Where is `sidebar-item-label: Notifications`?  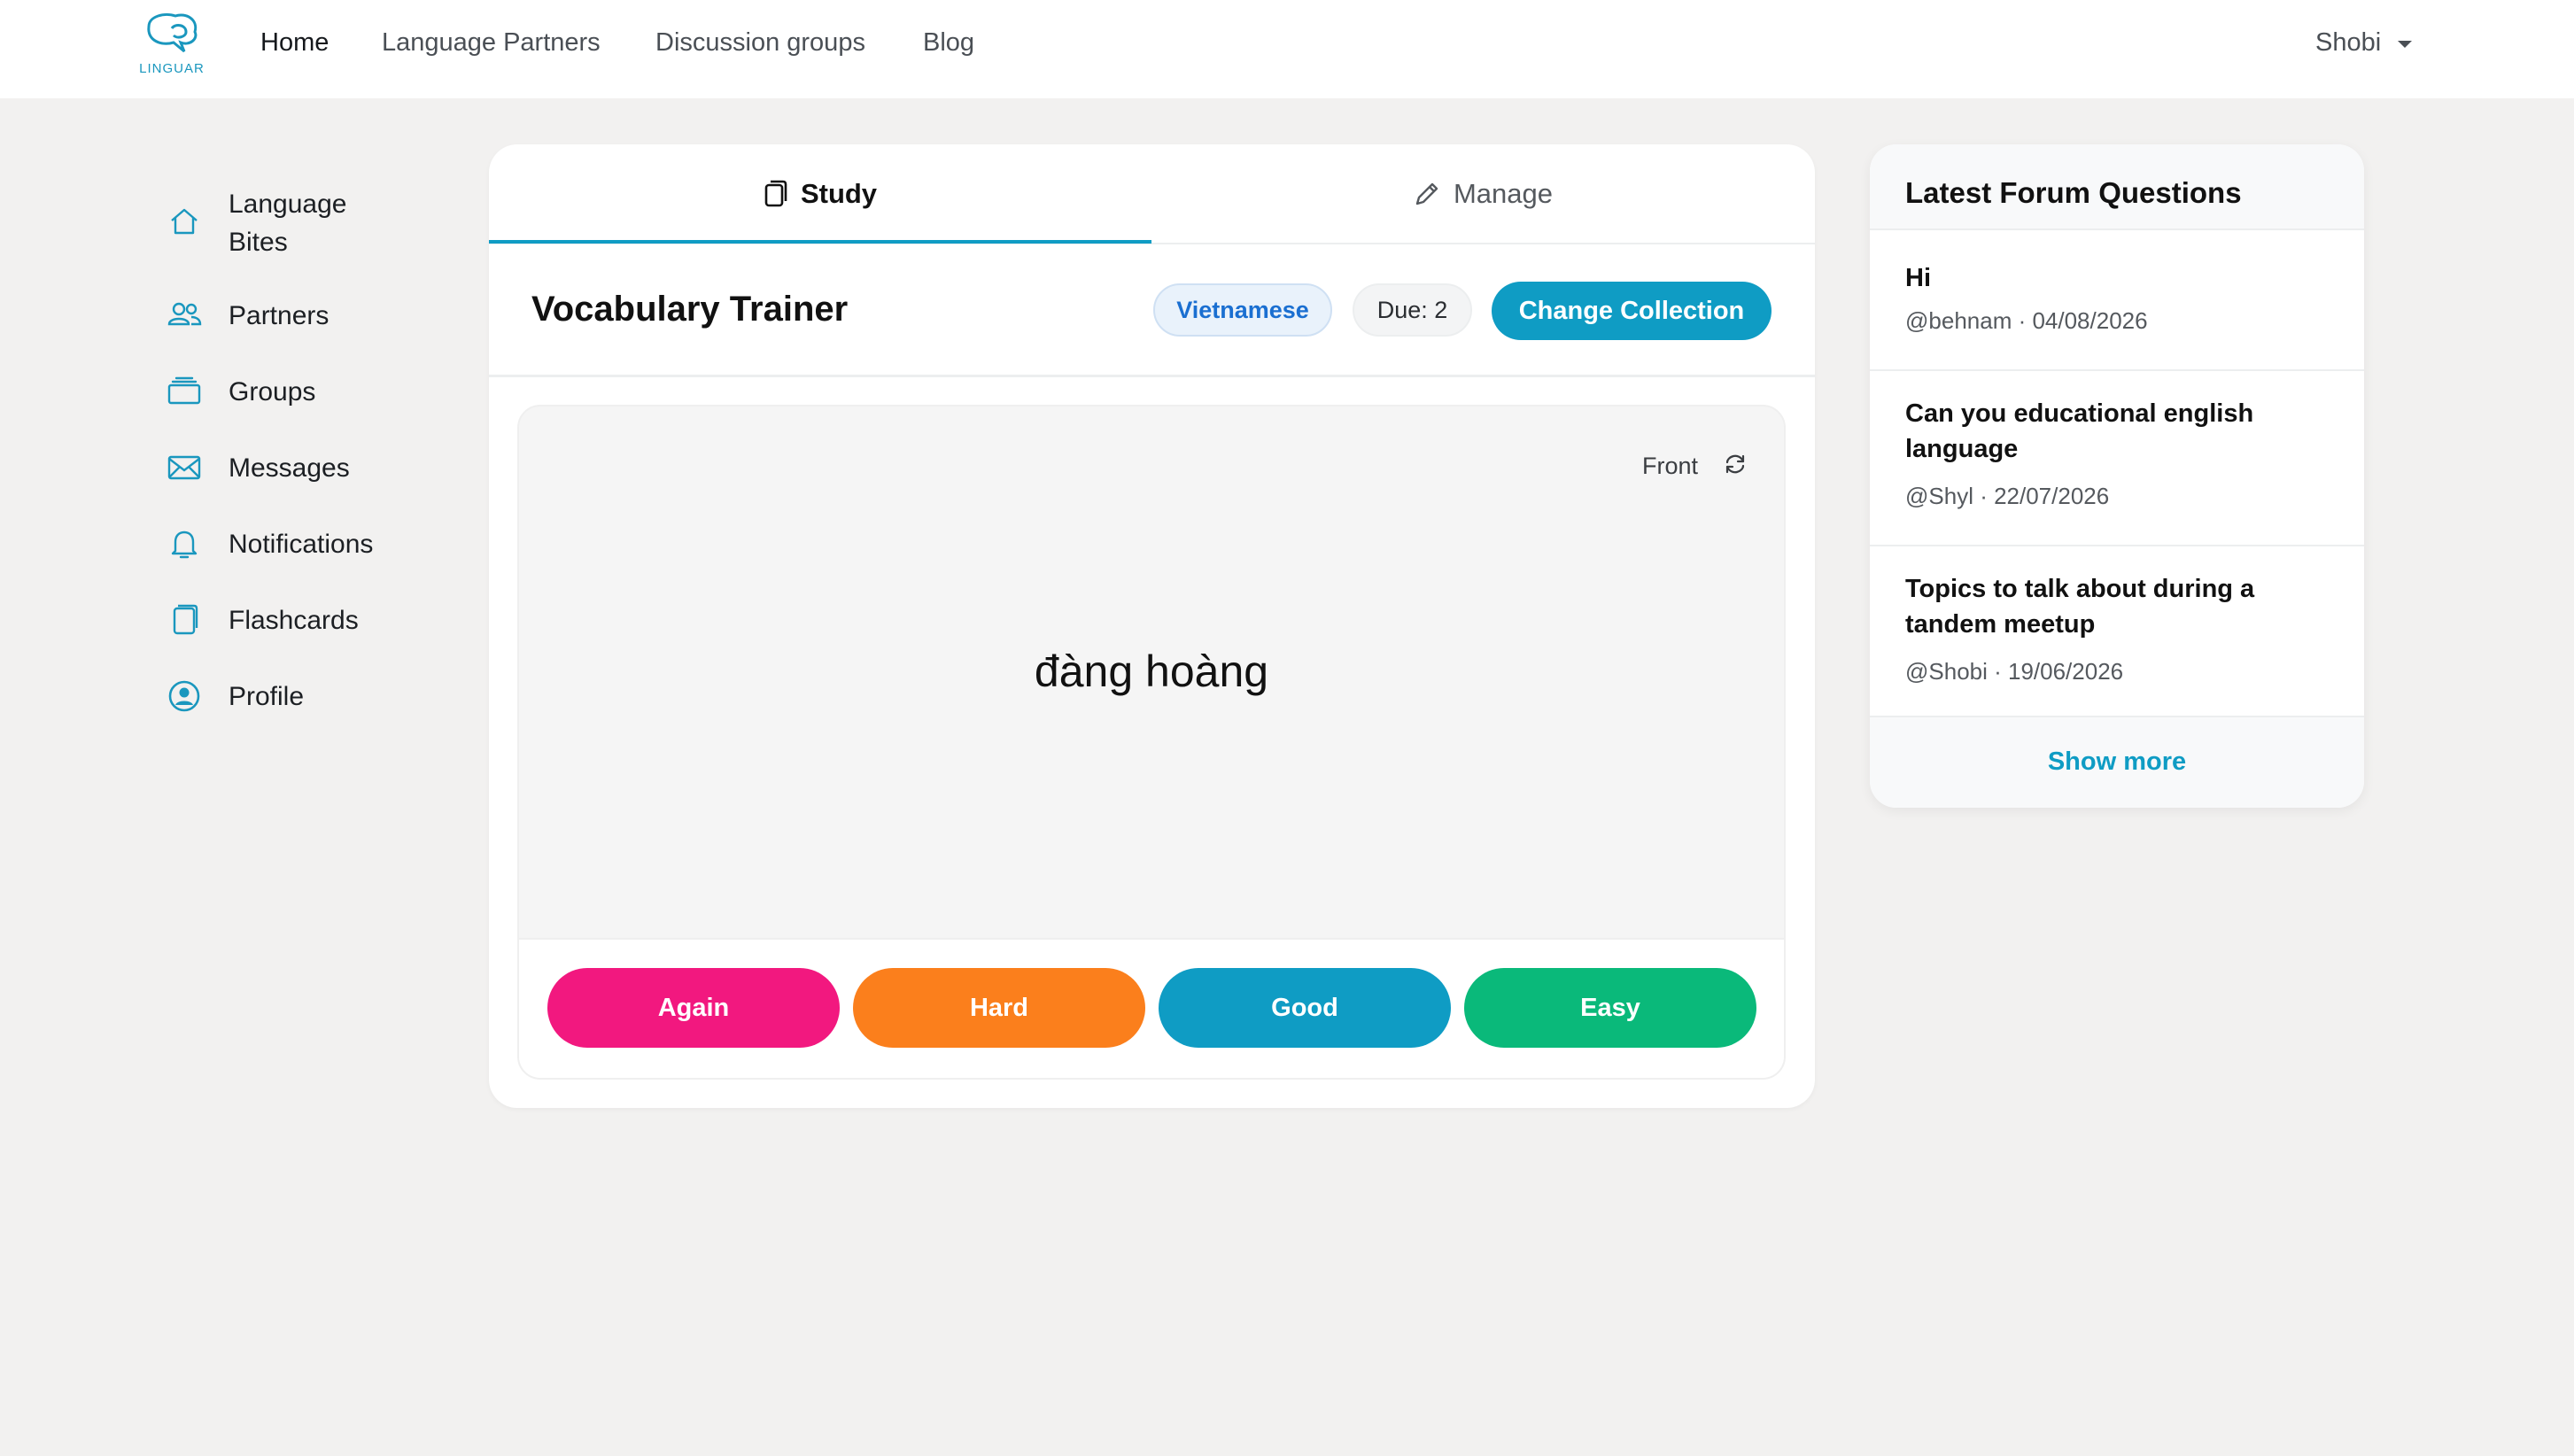
sidebar-item-label: Notifications is located at coordinates (301, 544).